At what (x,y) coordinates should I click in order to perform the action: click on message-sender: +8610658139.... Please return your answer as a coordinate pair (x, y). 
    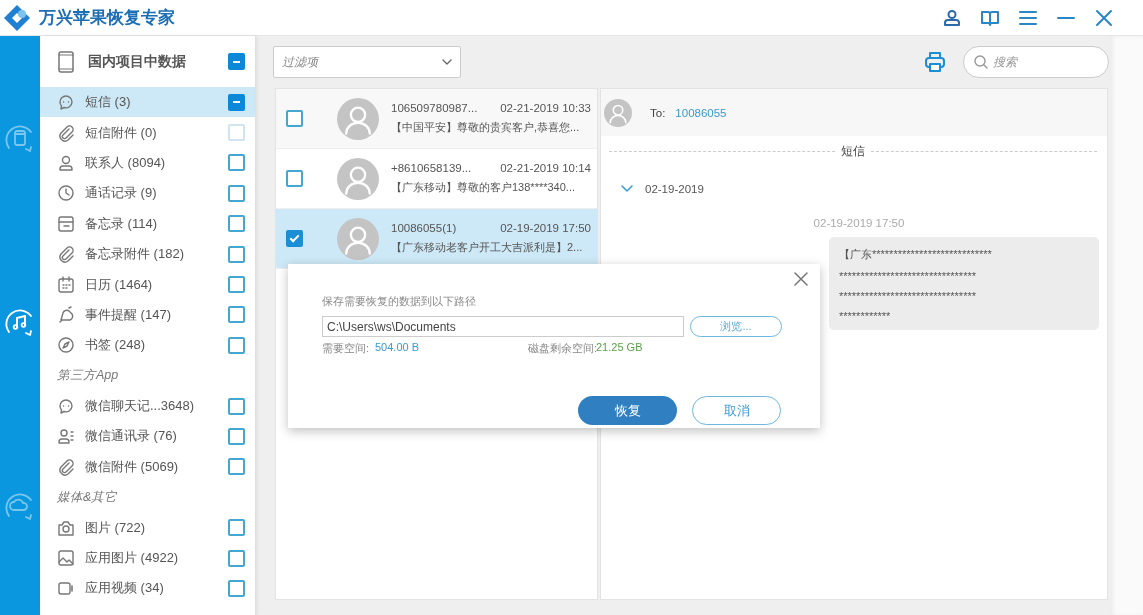
    Looking at the image, I should click on (431, 168).